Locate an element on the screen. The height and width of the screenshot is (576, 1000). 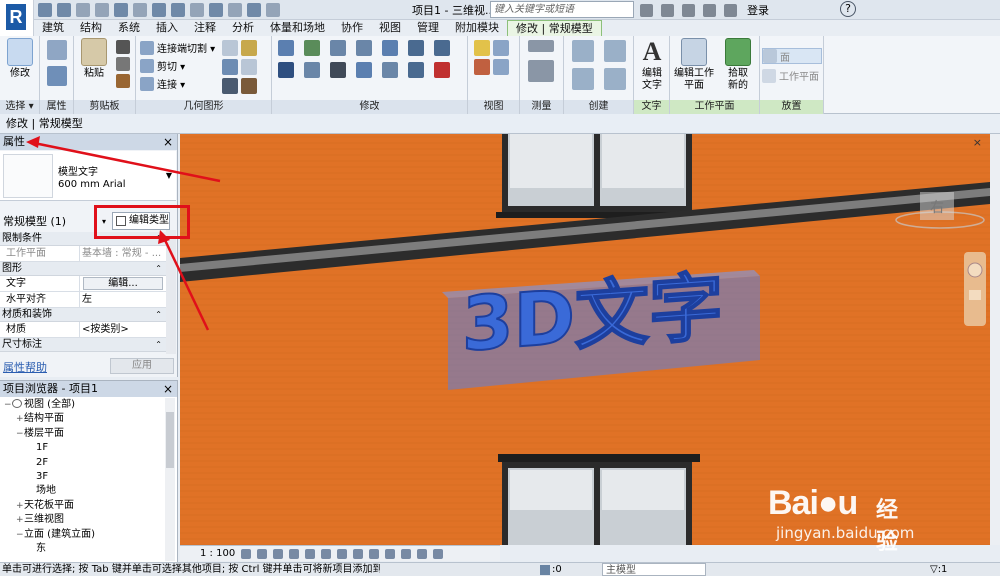
copy-element-icon is located at coordinates (312, 70).